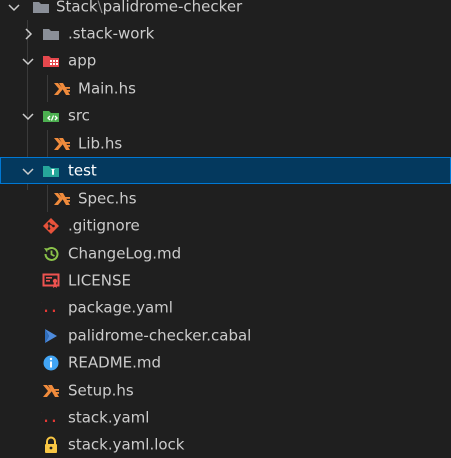 The width and height of the screenshot is (451, 458). What do you see at coordinates (111, 33) in the screenshot?
I see `tree-item-label: .stack-work` at bounding box center [111, 33].